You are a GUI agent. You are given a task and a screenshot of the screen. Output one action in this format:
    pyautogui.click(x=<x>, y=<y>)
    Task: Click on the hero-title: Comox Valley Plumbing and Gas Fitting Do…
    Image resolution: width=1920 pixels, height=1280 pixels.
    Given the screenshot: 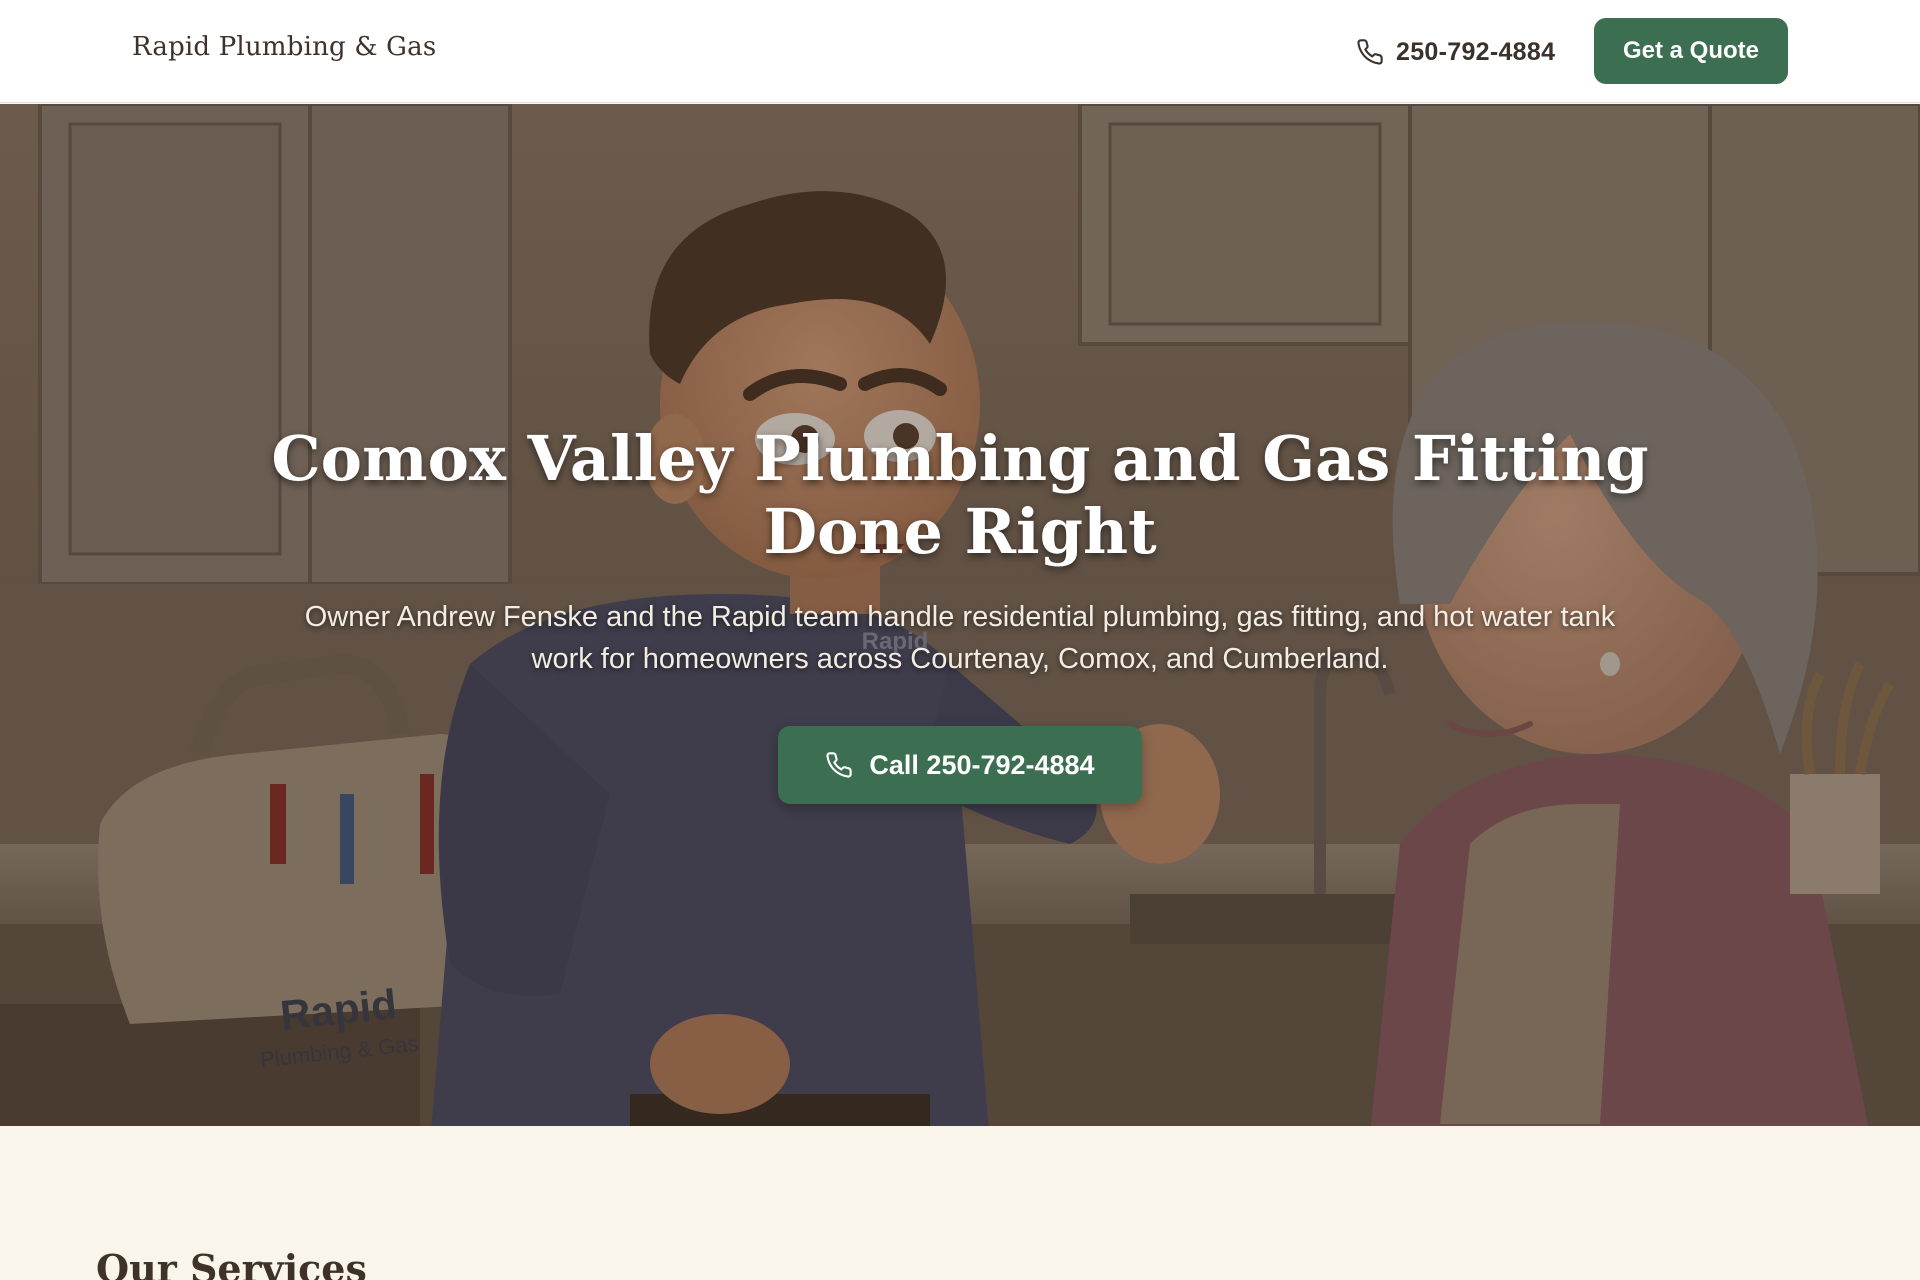 What is the action you would take?
    pyautogui.click(x=960, y=495)
    